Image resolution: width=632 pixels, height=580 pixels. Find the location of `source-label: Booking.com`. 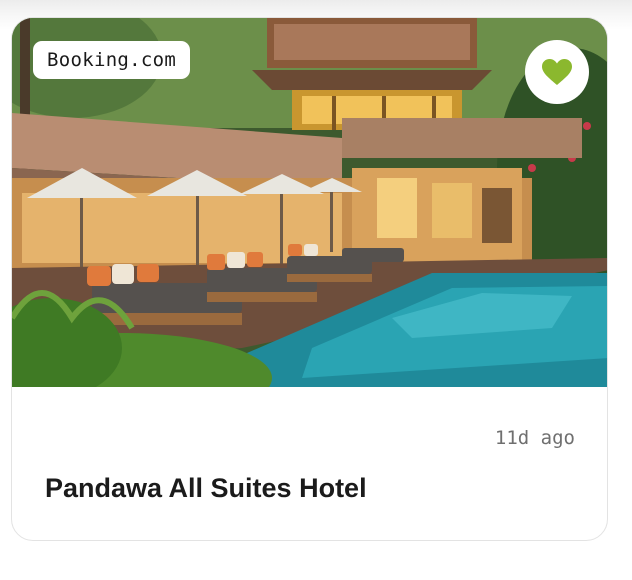

source-label: Booking.com is located at coordinates (112, 60).